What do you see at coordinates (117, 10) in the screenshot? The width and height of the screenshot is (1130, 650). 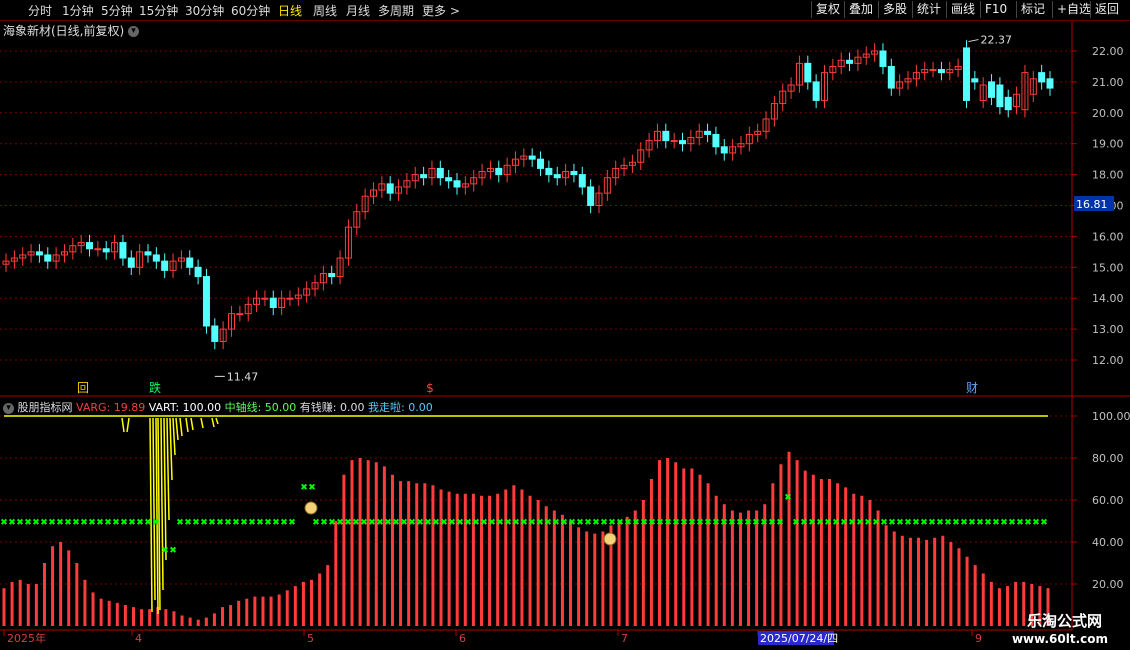 I see `period-tab-2: 5分钟` at bounding box center [117, 10].